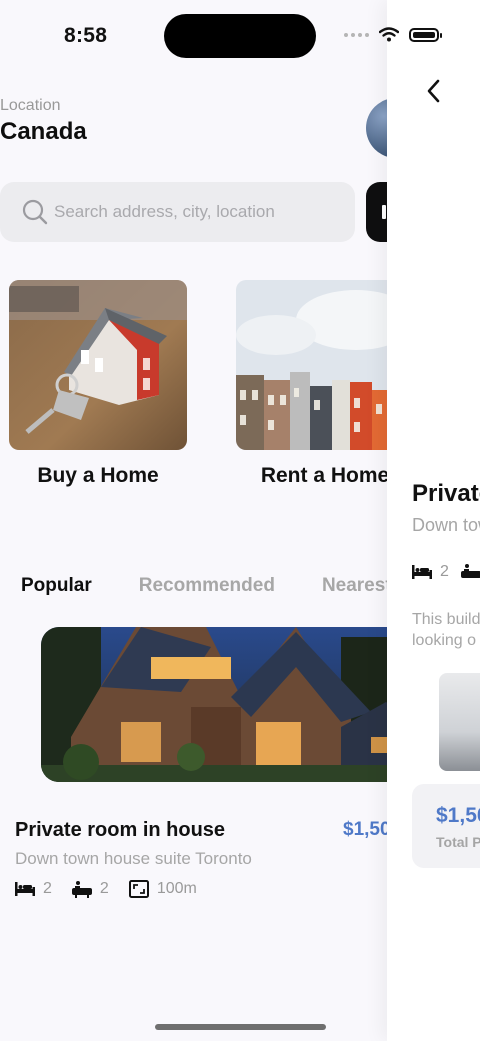 This screenshot has height=1041, width=480. Describe the element at coordinates (138, 889) in the screenshot. I see `area-icon` at that location.